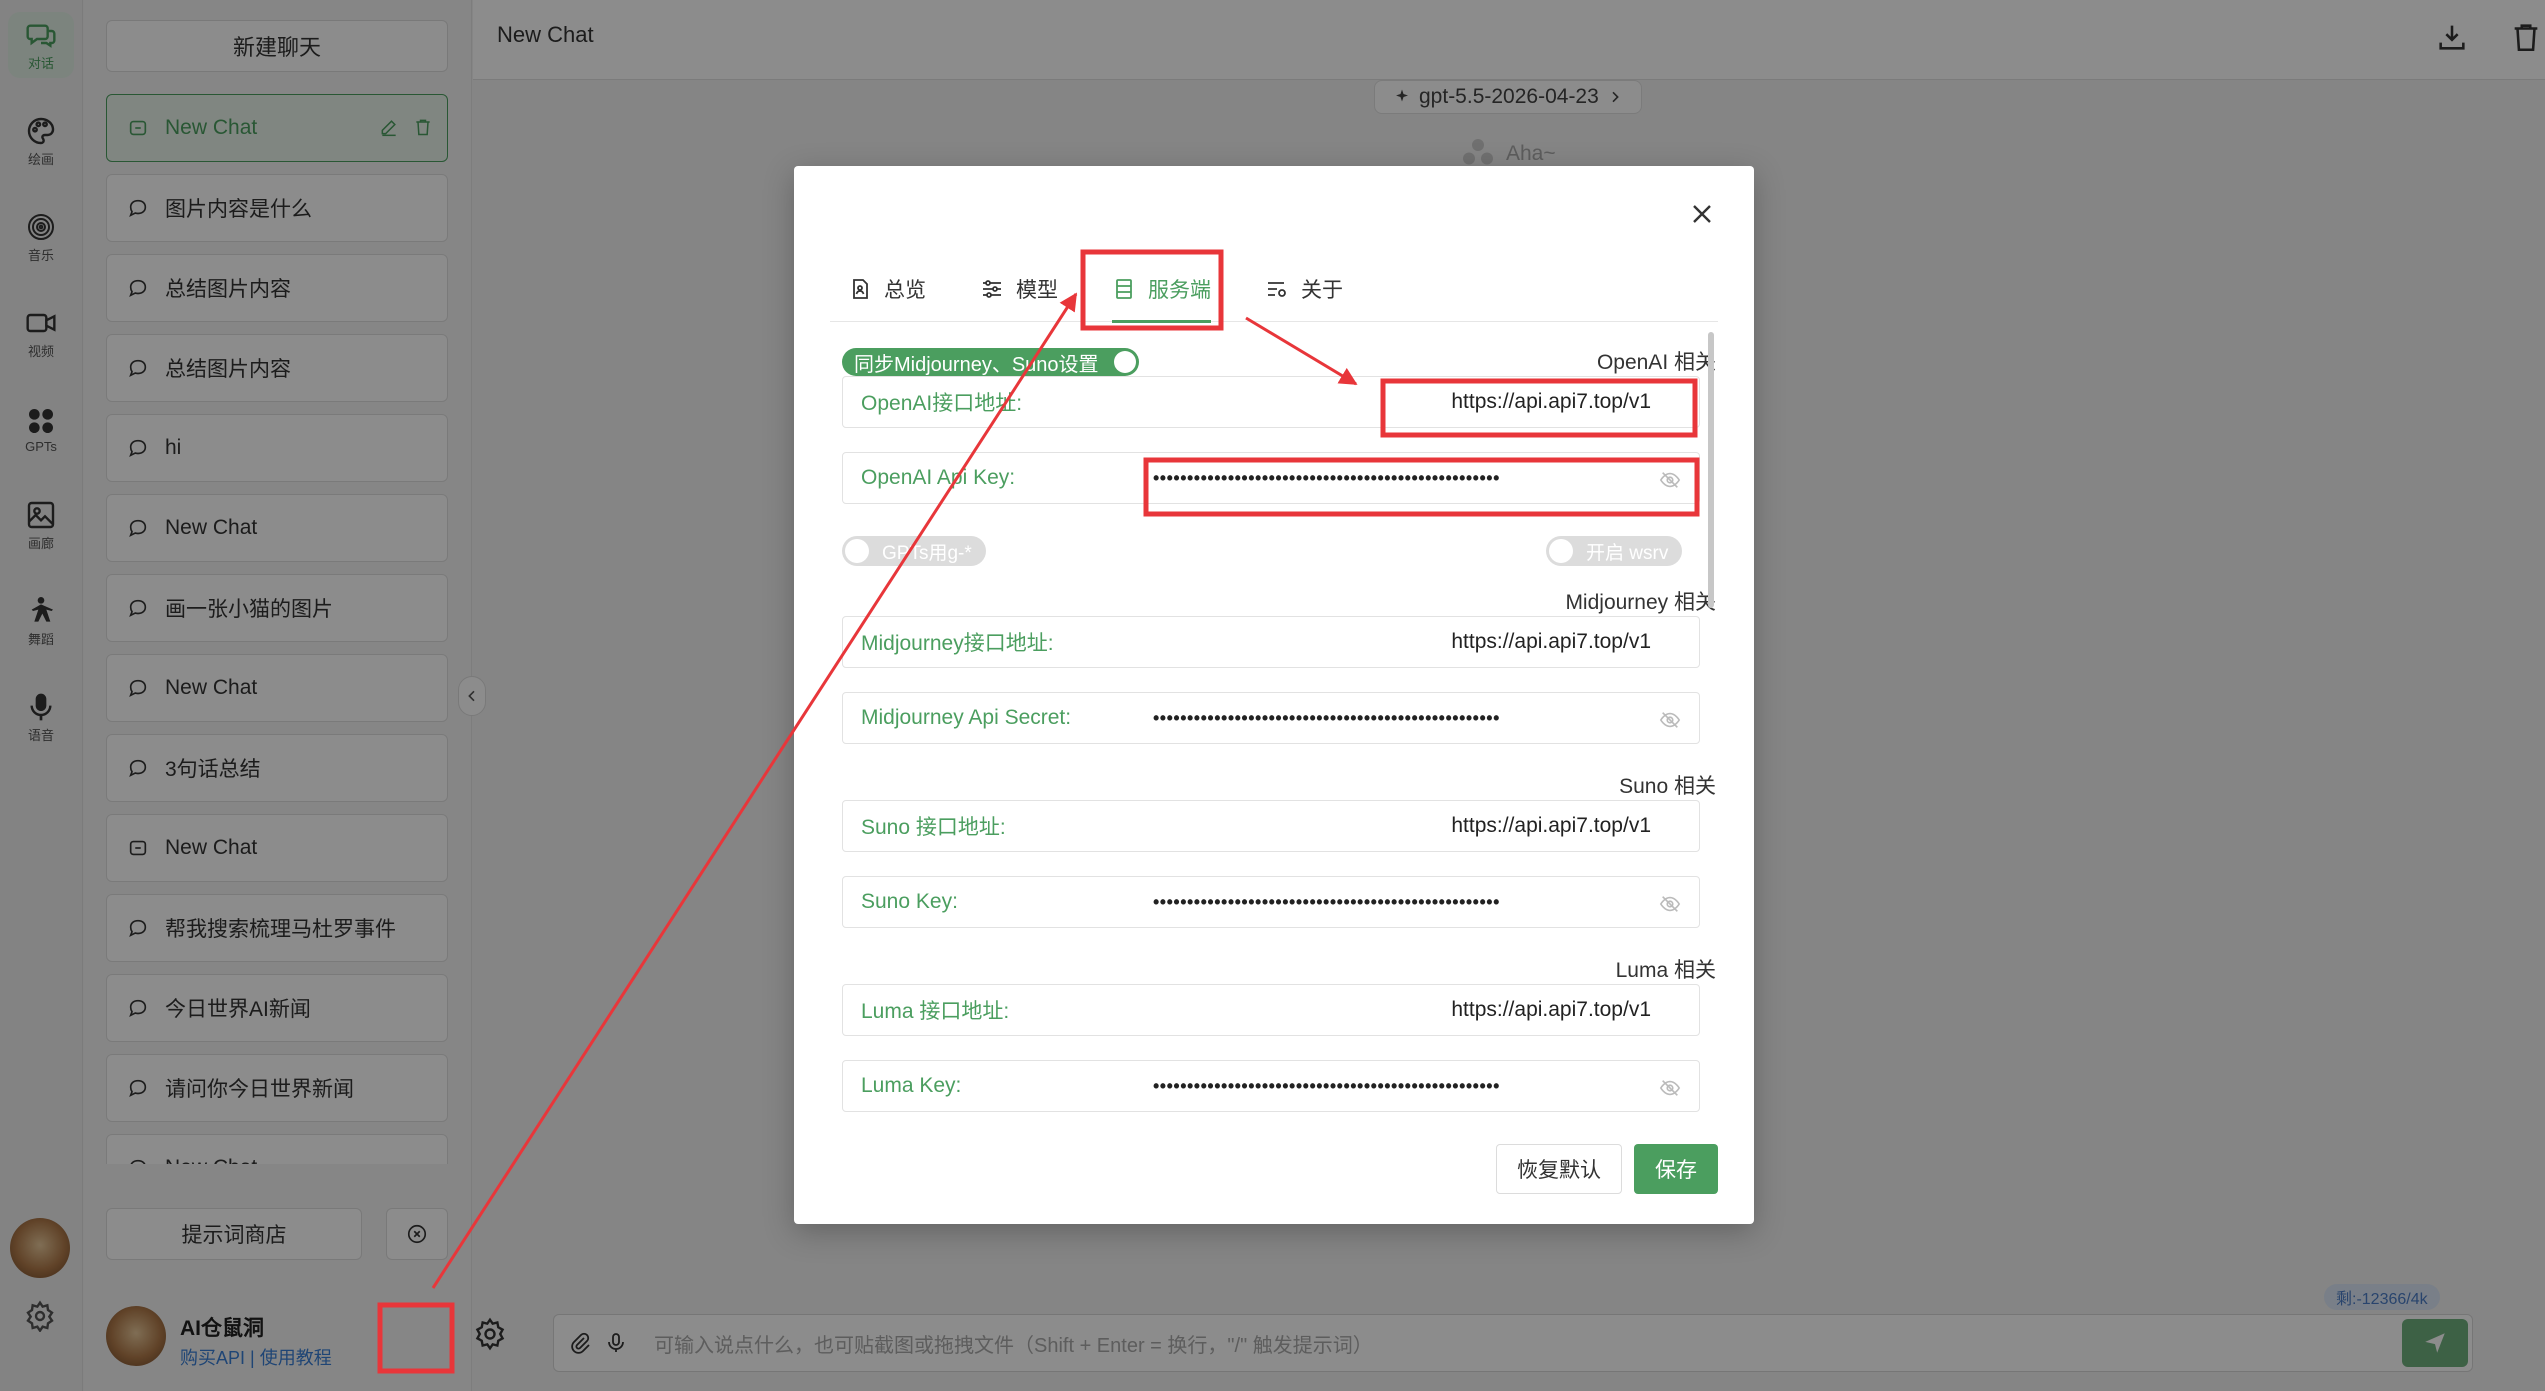  Describe the element at coordinates (1676, 1169) in the screenshot. I see `save-button: 保存` at that location.